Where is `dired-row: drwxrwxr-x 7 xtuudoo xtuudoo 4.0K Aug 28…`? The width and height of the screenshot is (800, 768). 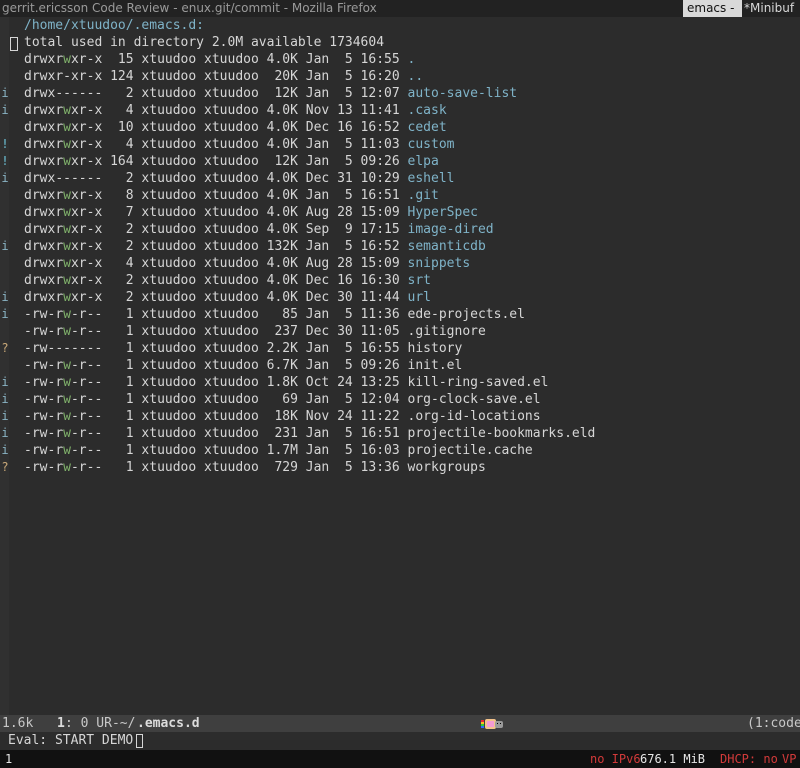
dired-row: drwxrwxr-x 7 xtuudoo xtuudoo 4.0K Aug 28… is located at coordinates (251, 212).